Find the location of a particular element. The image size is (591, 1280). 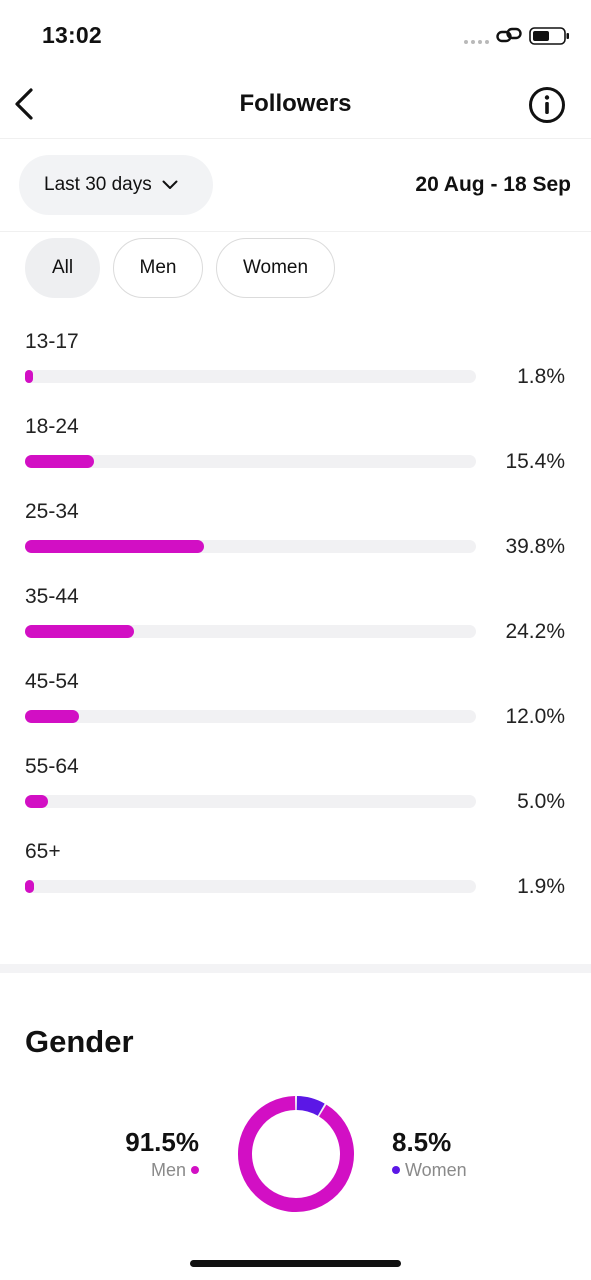

women-legend-label: Women is located at coordinates (436, 1170).